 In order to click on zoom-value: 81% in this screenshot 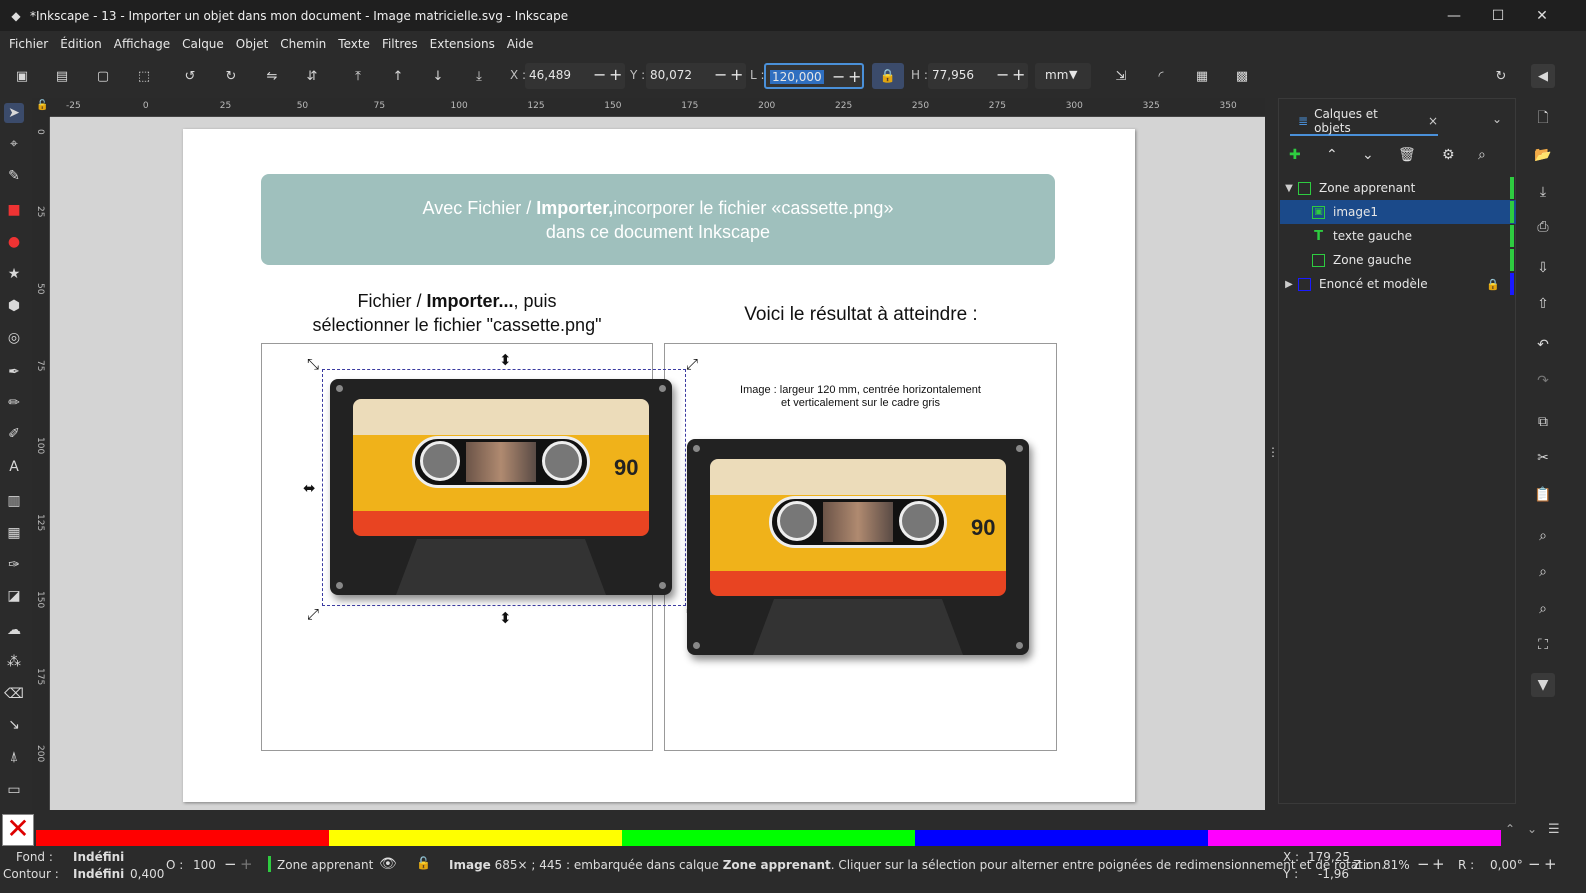, I will do `click(1396, 865)`.